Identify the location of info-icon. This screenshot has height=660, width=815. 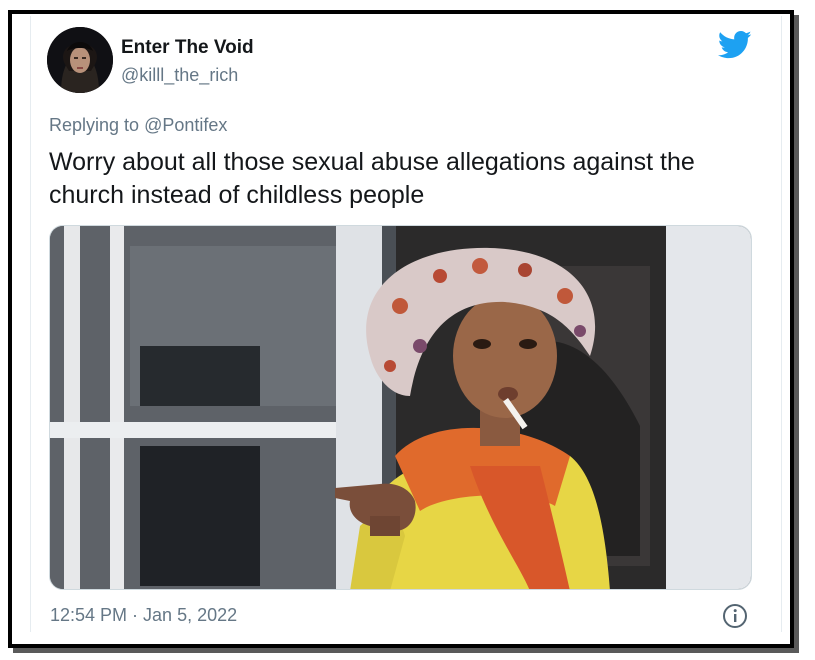
(735, 616).